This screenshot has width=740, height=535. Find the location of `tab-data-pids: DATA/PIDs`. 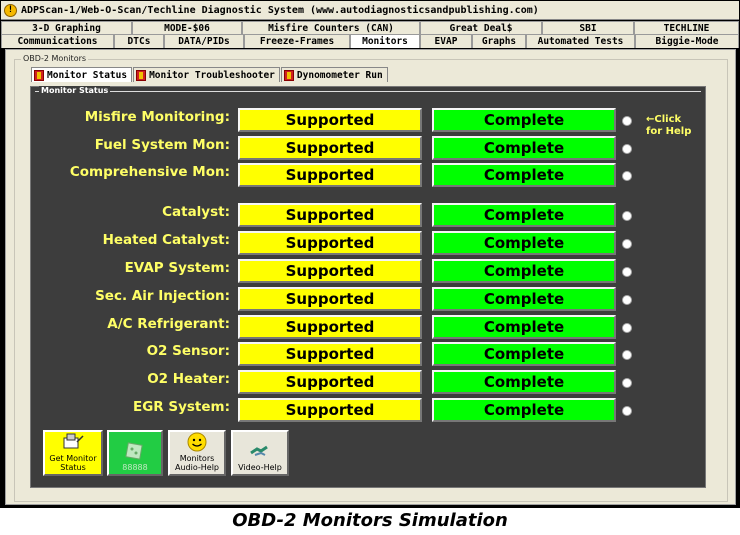

tab-data-pids: DATA/PIDs is located at coordinates (204, 41).